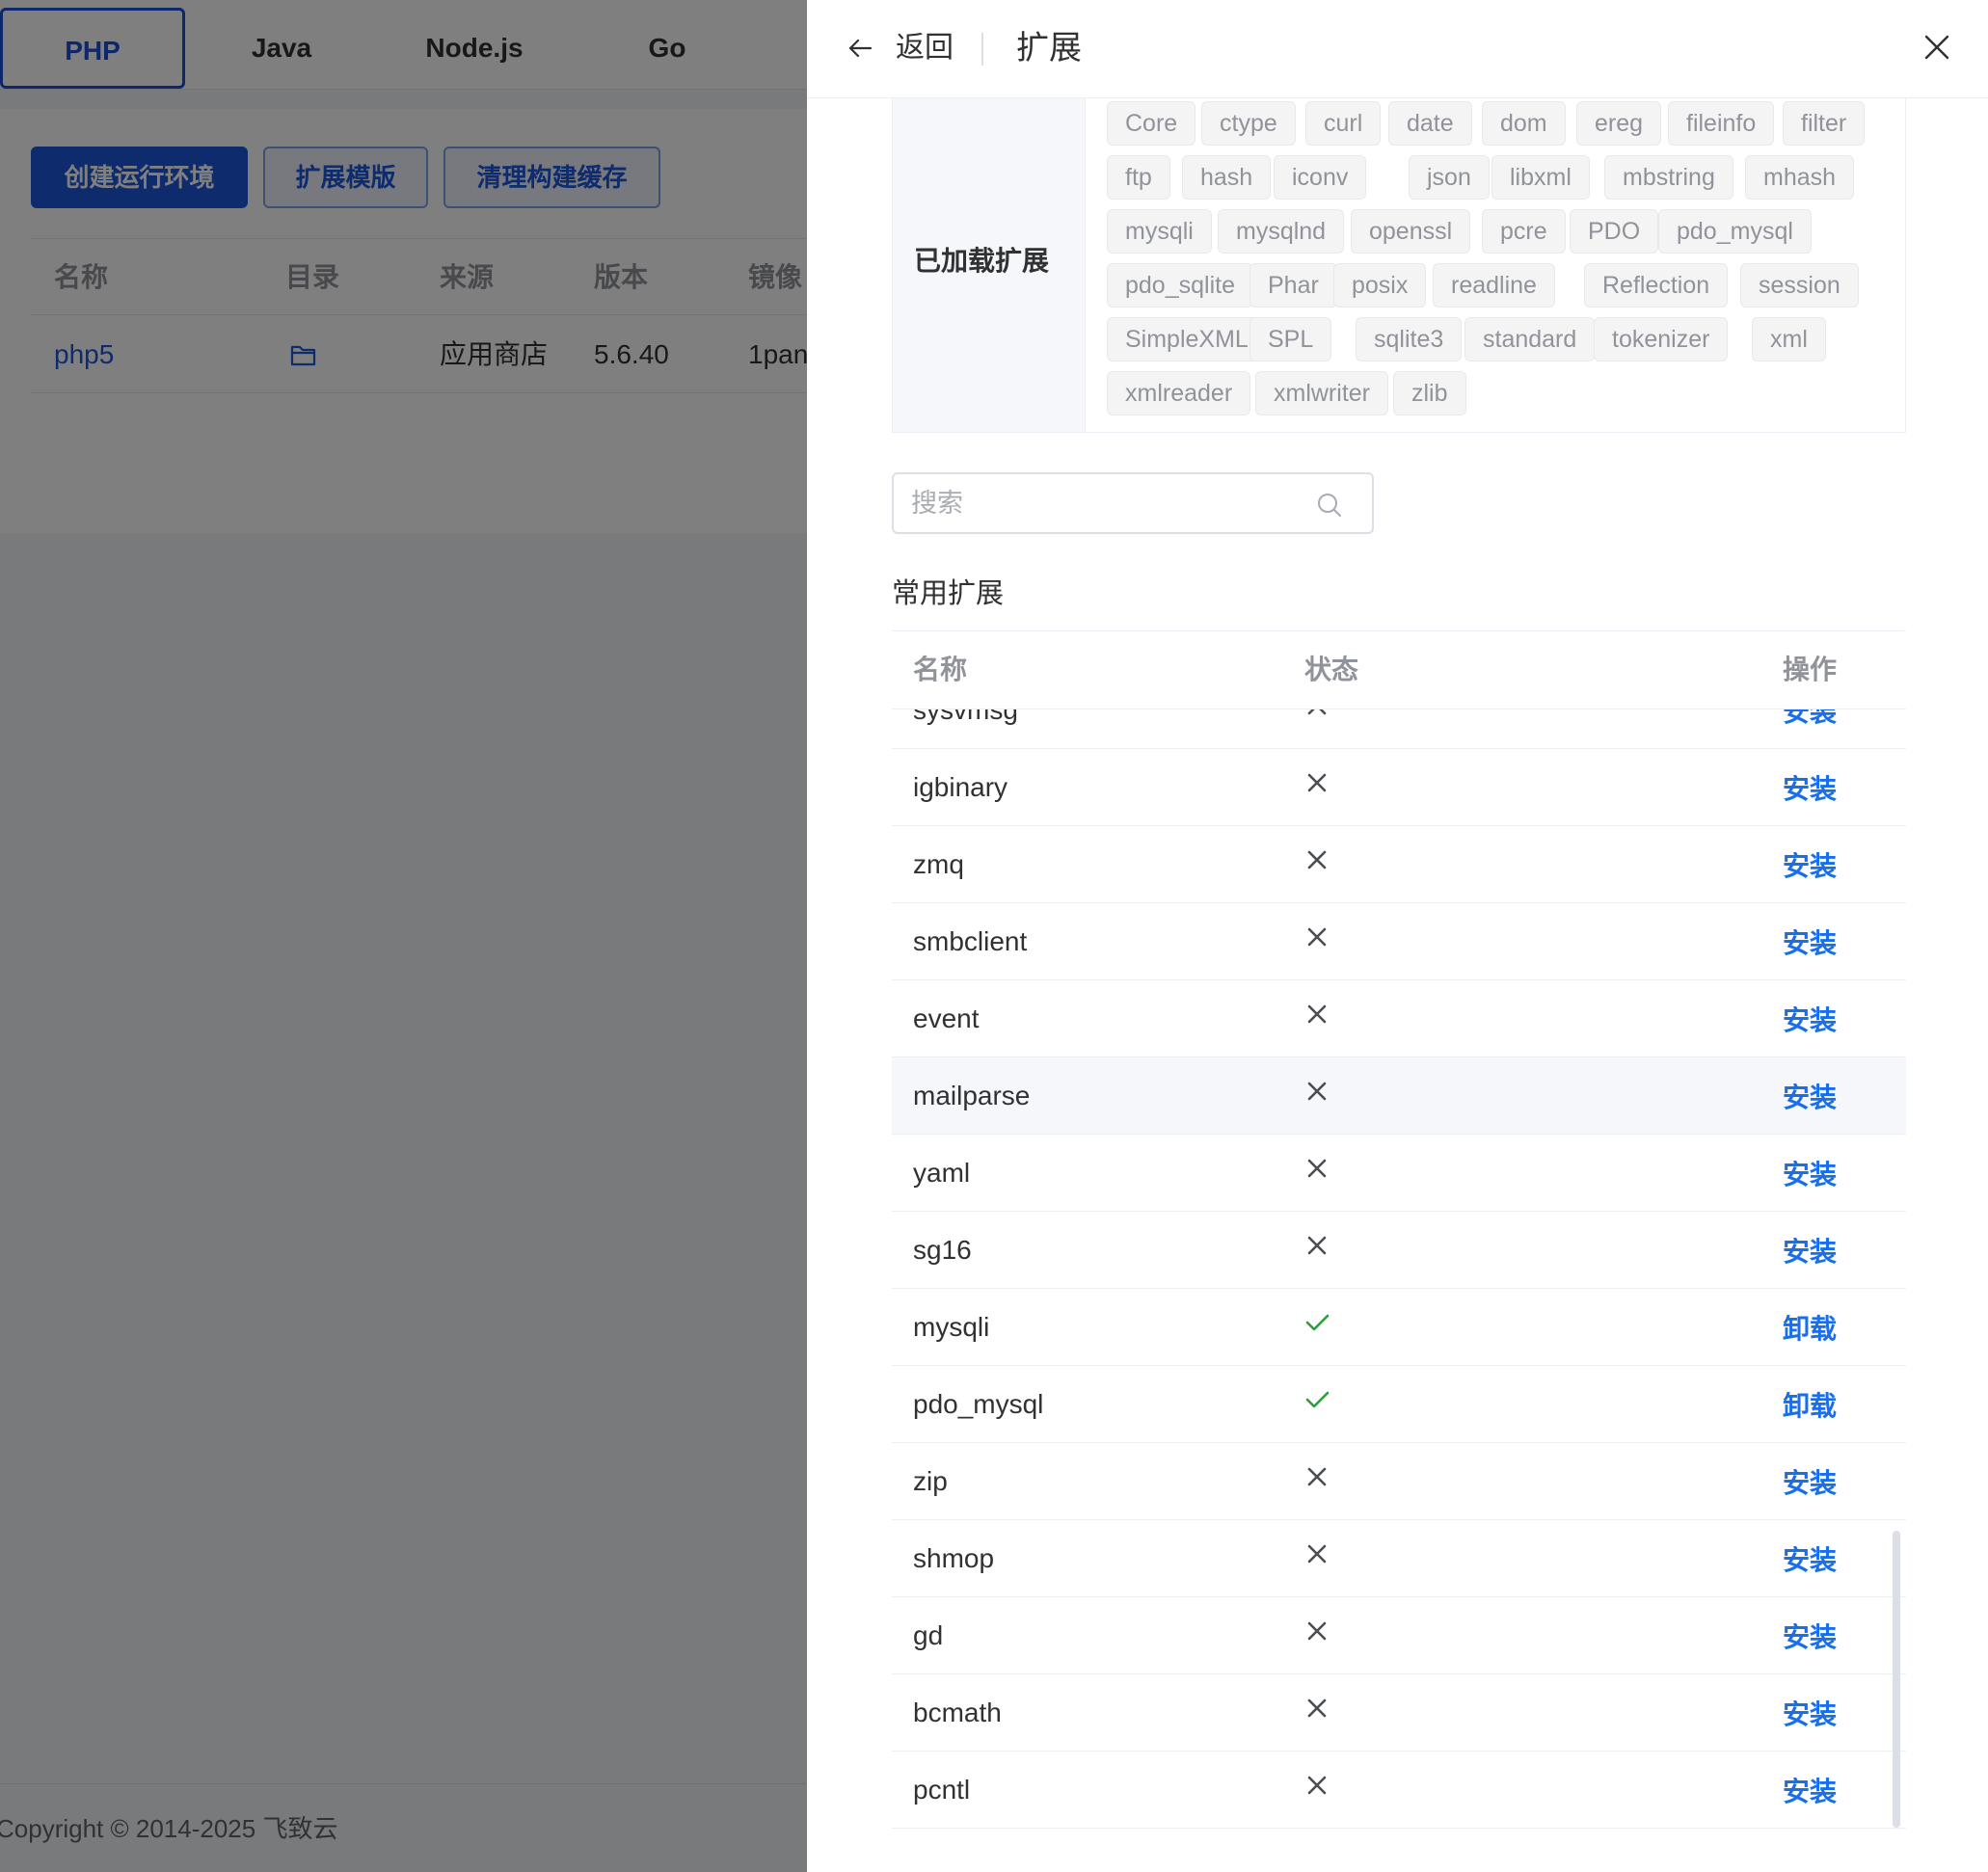  I want to click on loaded-extension-tag: mbstring, so click(1668, 178).